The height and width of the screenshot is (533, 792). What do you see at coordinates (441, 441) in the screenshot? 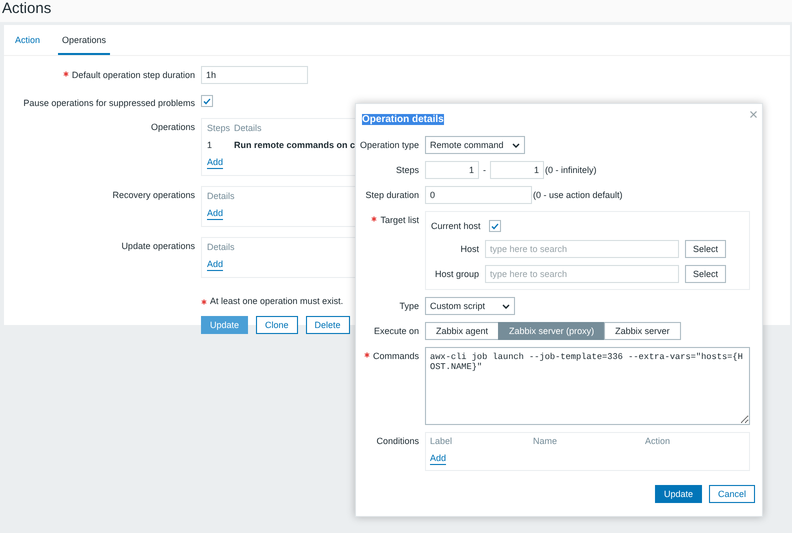
I see `column-header: Label` at bounding box center [441, 441].